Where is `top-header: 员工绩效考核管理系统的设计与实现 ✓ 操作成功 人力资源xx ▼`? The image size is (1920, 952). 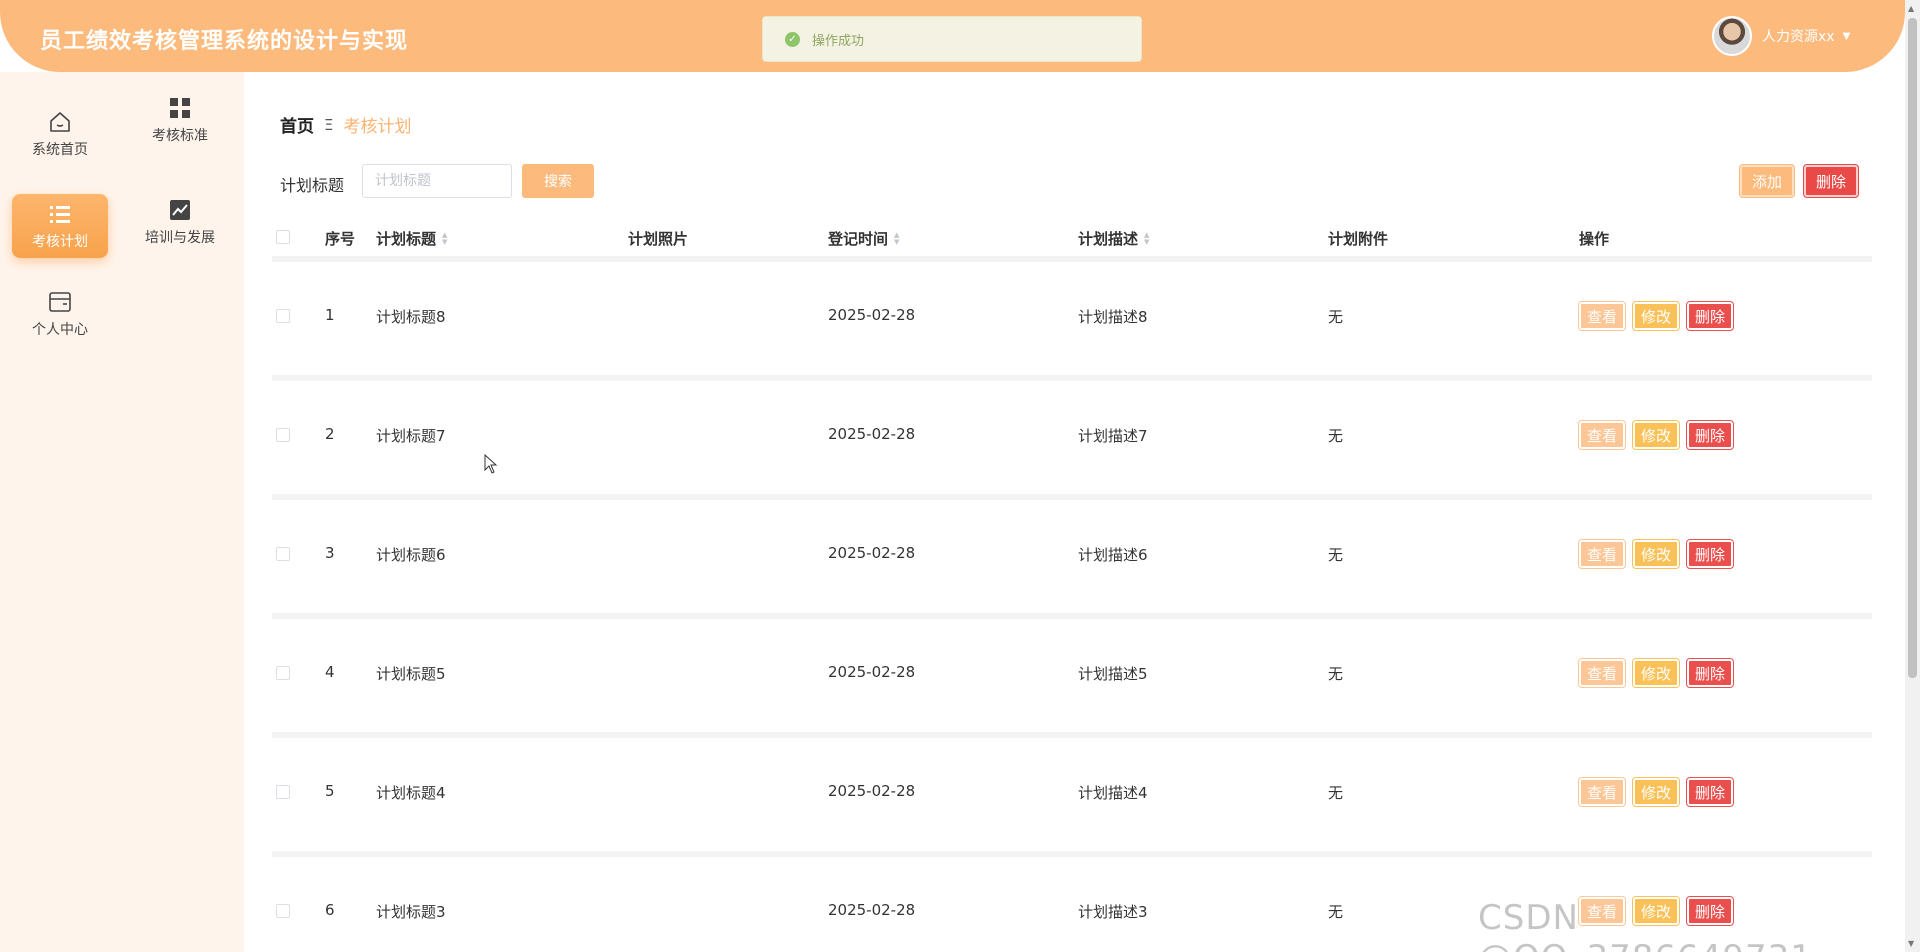
top-header: 员工绩效考核管理系统的设计与实现 ✓ 操作成功 人力资源xx ▼ is located at coordinates (952, 36).